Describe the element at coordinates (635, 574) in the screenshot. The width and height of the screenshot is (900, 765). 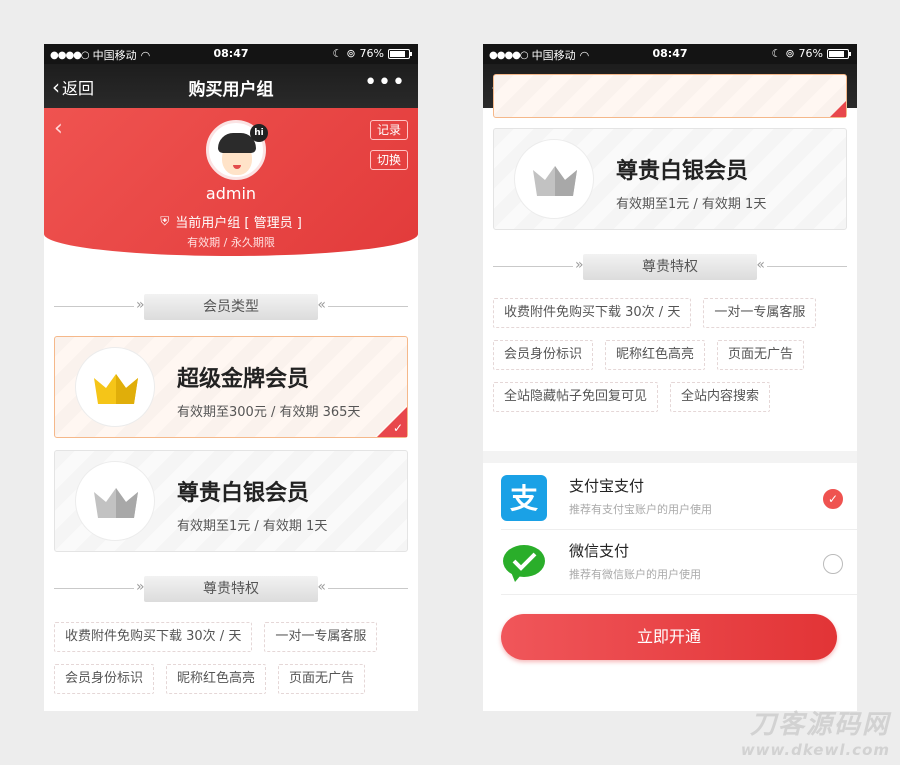
I see `payment-desc: 推荐有微信账户的用户使用` at that location.